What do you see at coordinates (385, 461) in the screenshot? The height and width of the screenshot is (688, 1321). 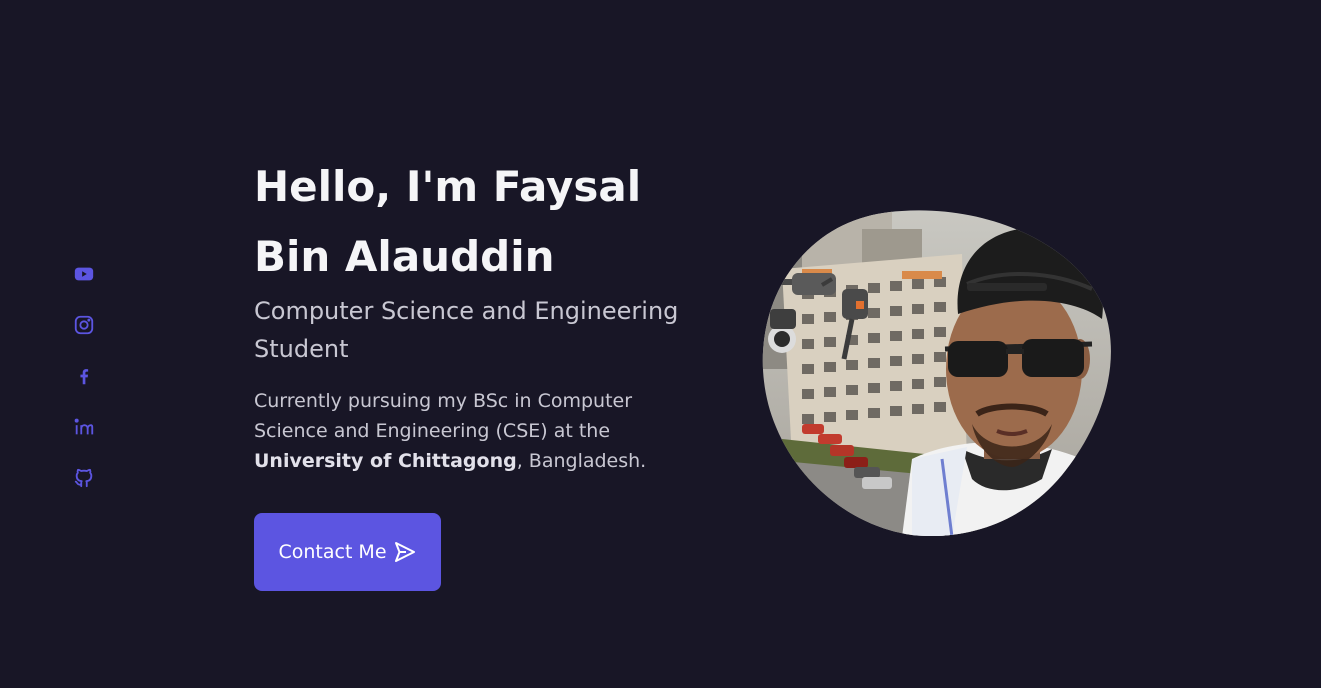 I see `university-name: University of Chittagong` at bounding box center [385, 461].